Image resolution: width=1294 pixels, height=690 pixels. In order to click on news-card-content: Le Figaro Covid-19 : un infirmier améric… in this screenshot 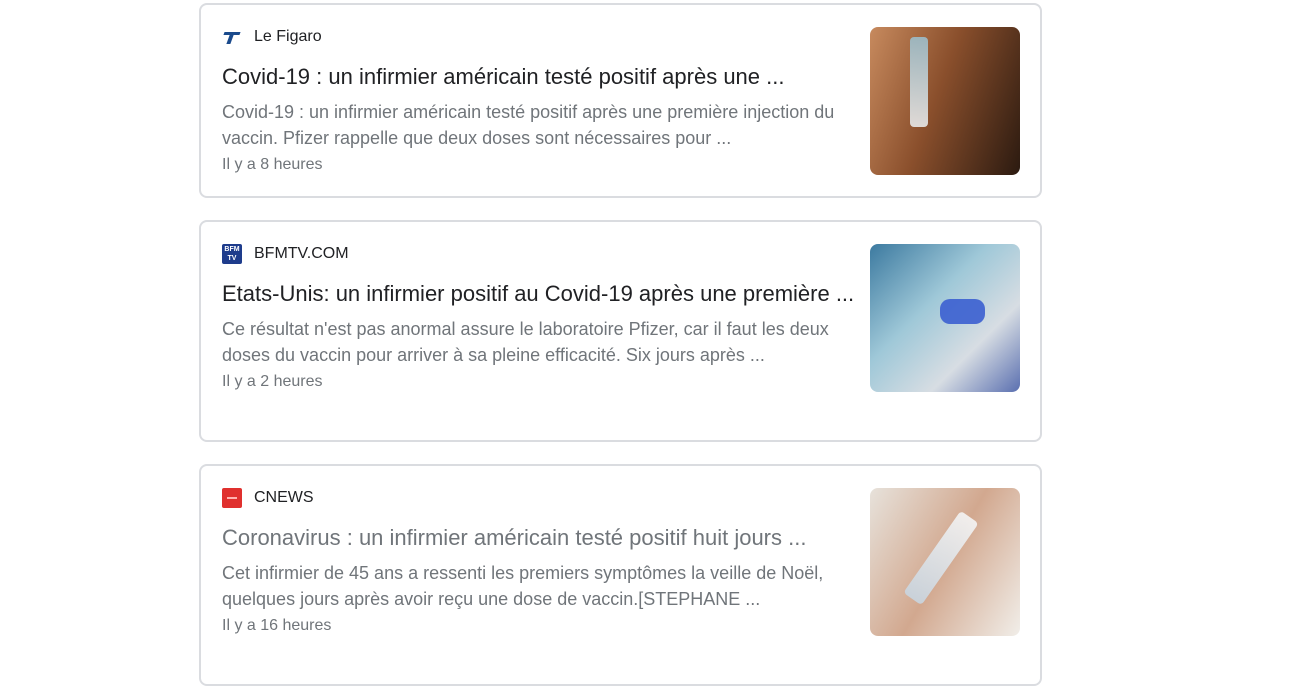, I will do `click(539, 101)`.